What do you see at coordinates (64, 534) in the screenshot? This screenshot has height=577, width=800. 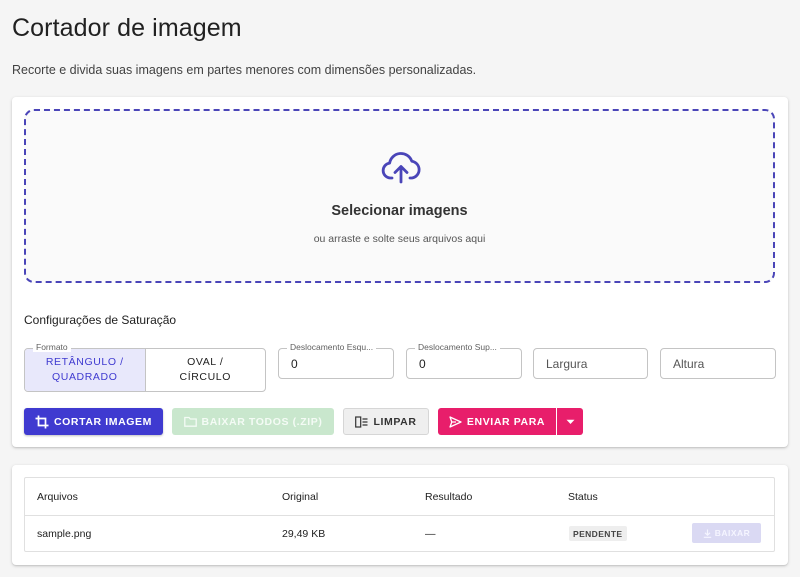 I see `file-name-cell: sample.png` at bounding box center [64, 534].